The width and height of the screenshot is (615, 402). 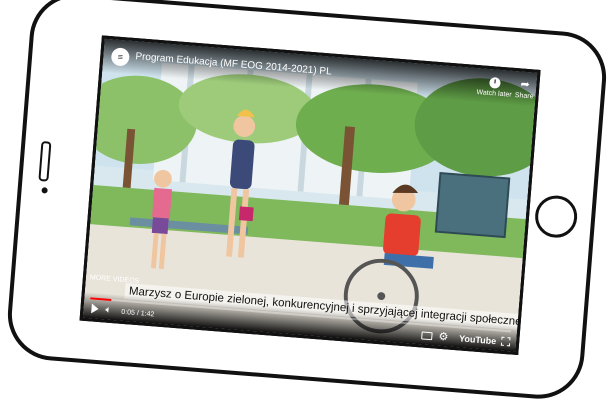 I want to click on gear-icon: ⚙, so click(x=443, y=337).